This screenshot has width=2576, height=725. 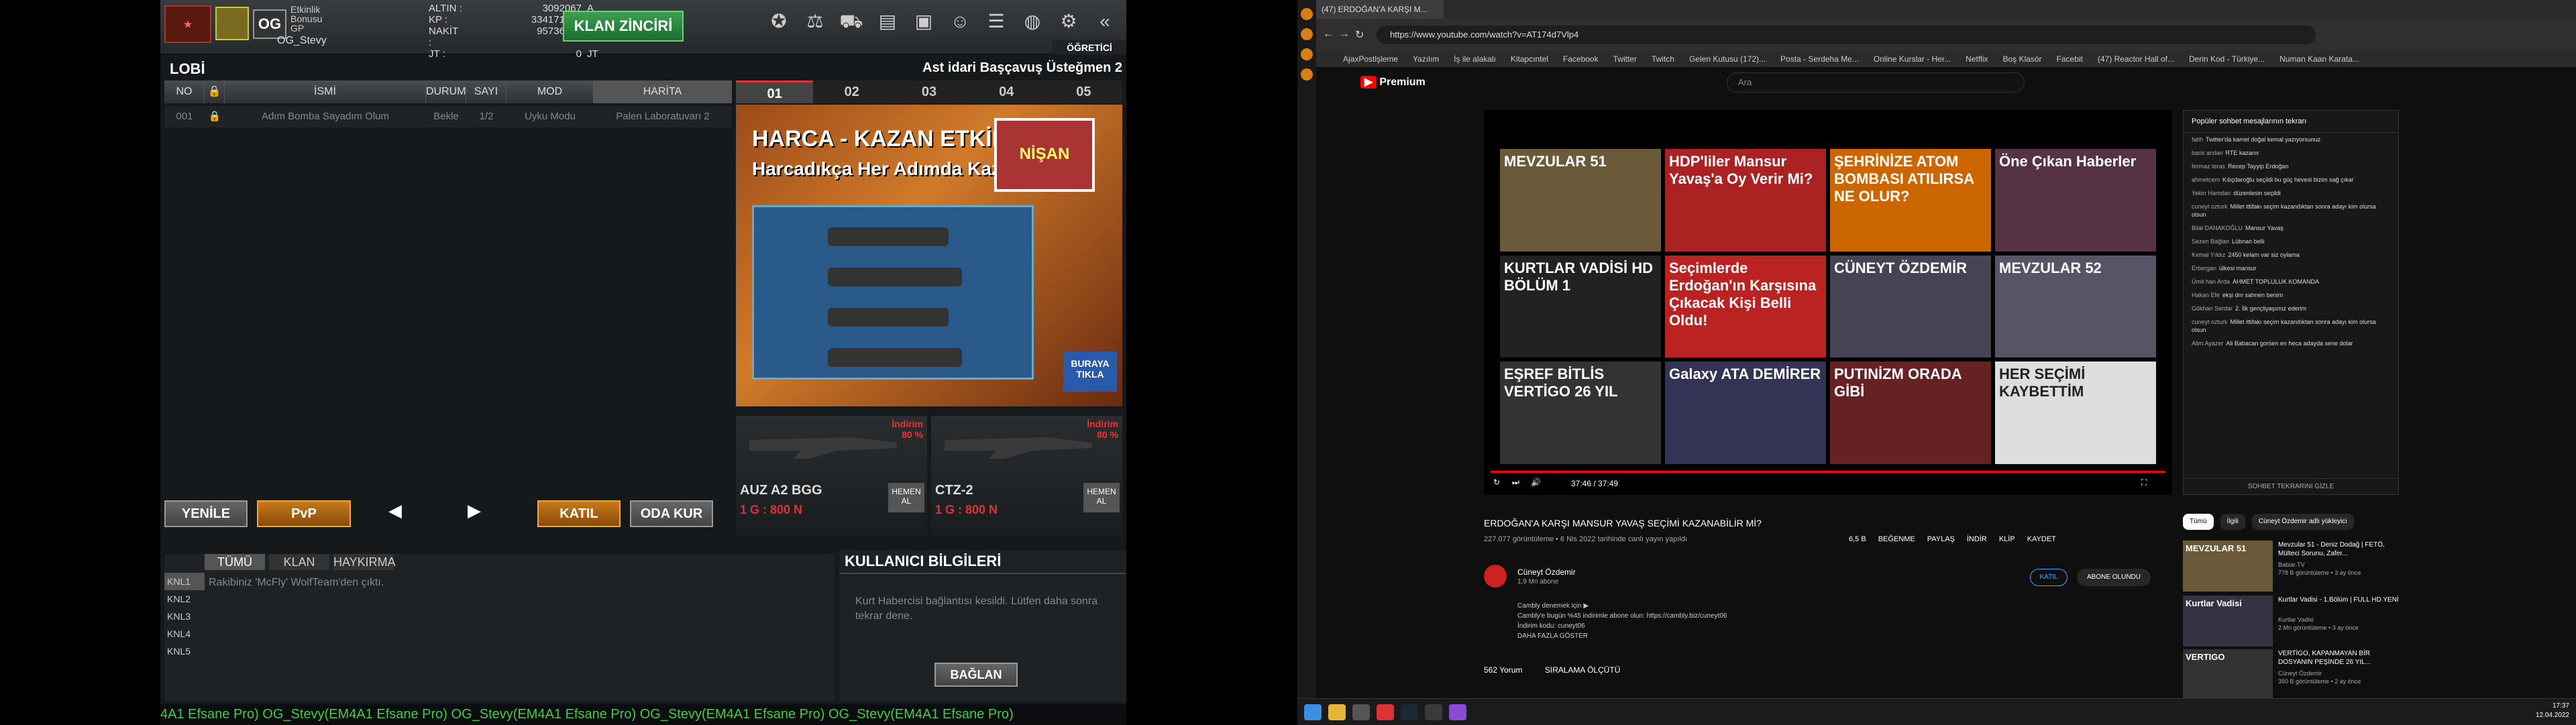 What do you see at coordinates (2291, 486) in the screenshot?
I see `hide-chat-button: SOHBET TEKRARINI GİZLE` at bounding box center [2291, 486].